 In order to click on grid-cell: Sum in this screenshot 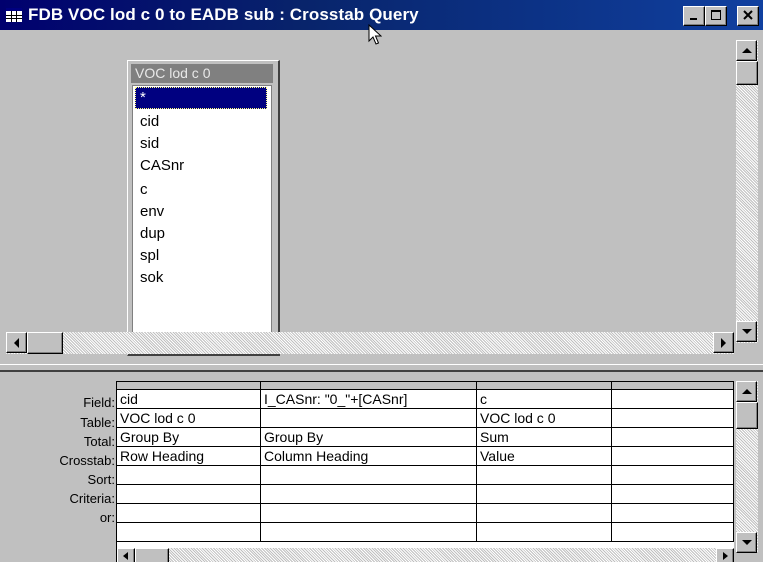, I will do `click(544, 437)`.